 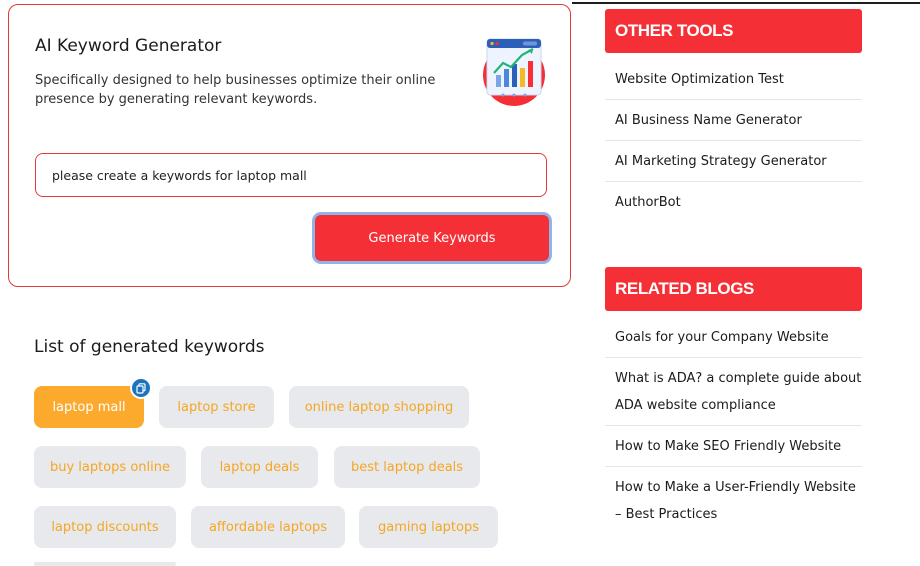 I want to click on keyword-chip: laptop deals, so click(x=259, y=467).